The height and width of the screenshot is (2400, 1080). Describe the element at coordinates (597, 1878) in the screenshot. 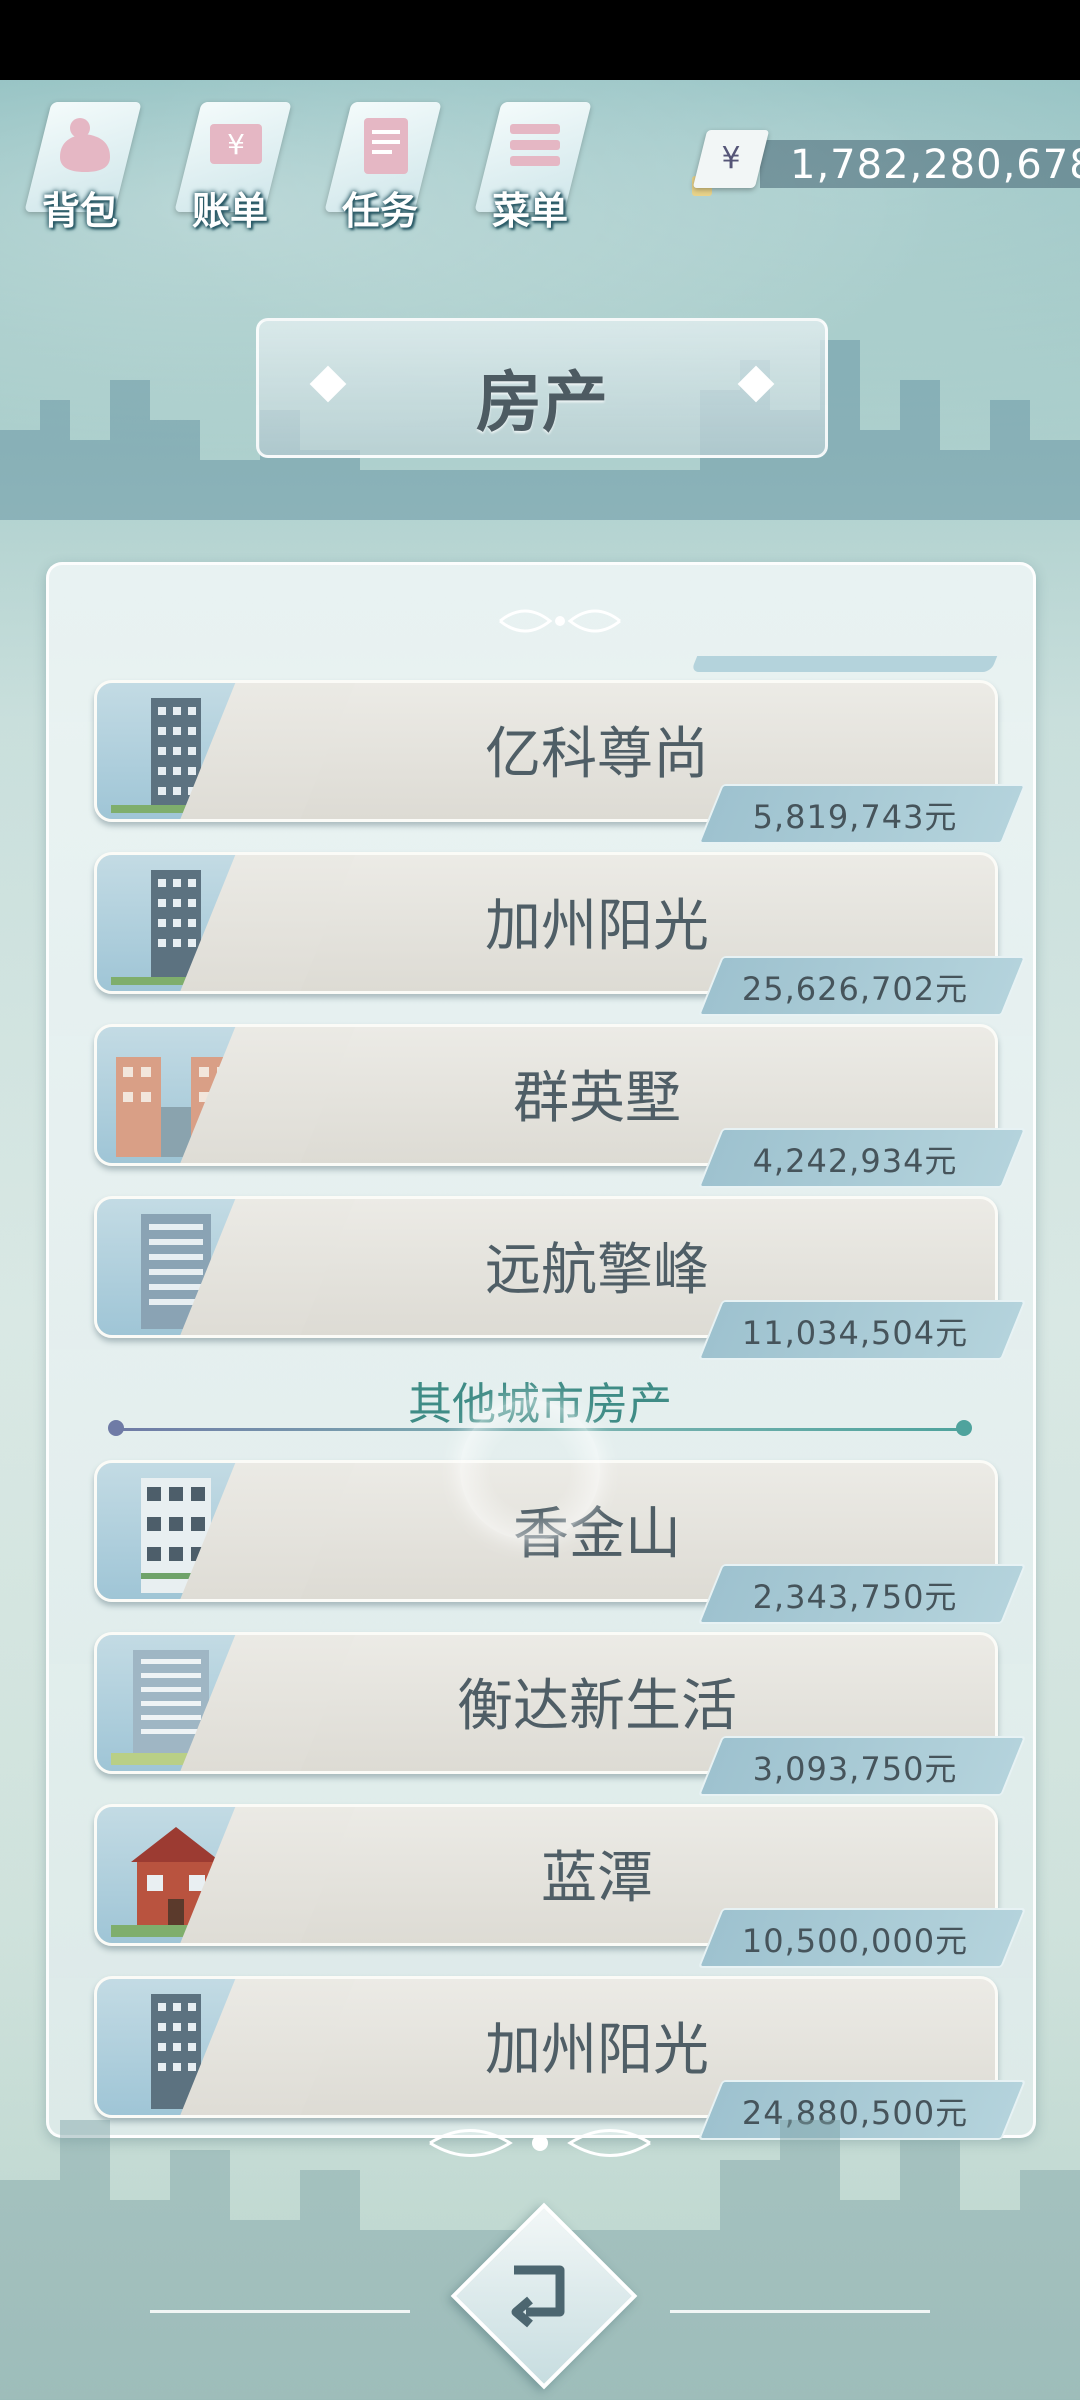

I see `property-name: 蓝潭` at that location.